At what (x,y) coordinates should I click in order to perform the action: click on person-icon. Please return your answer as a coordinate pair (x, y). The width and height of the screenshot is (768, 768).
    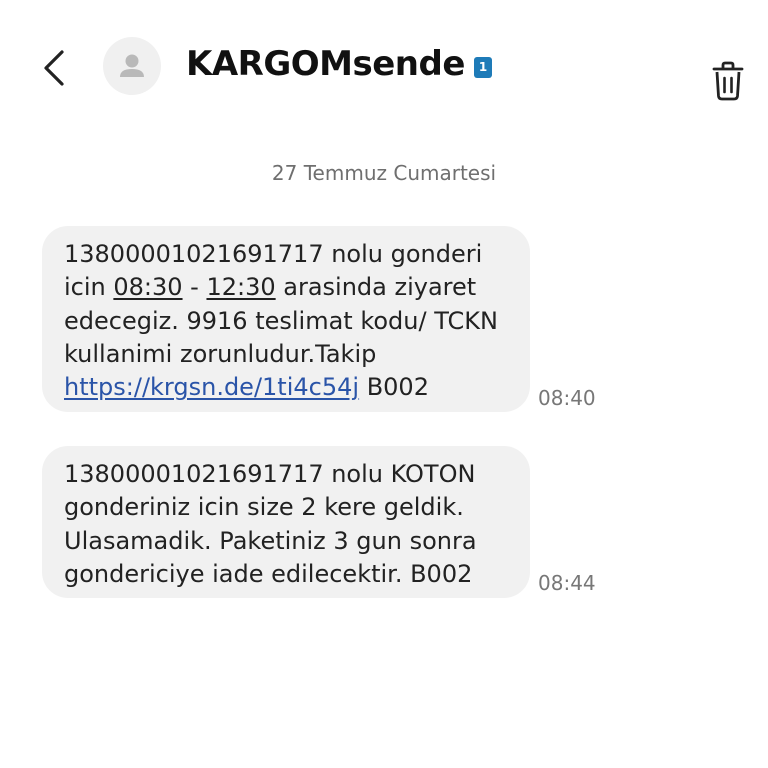
    Looking at the image, I should click on (132, 65).